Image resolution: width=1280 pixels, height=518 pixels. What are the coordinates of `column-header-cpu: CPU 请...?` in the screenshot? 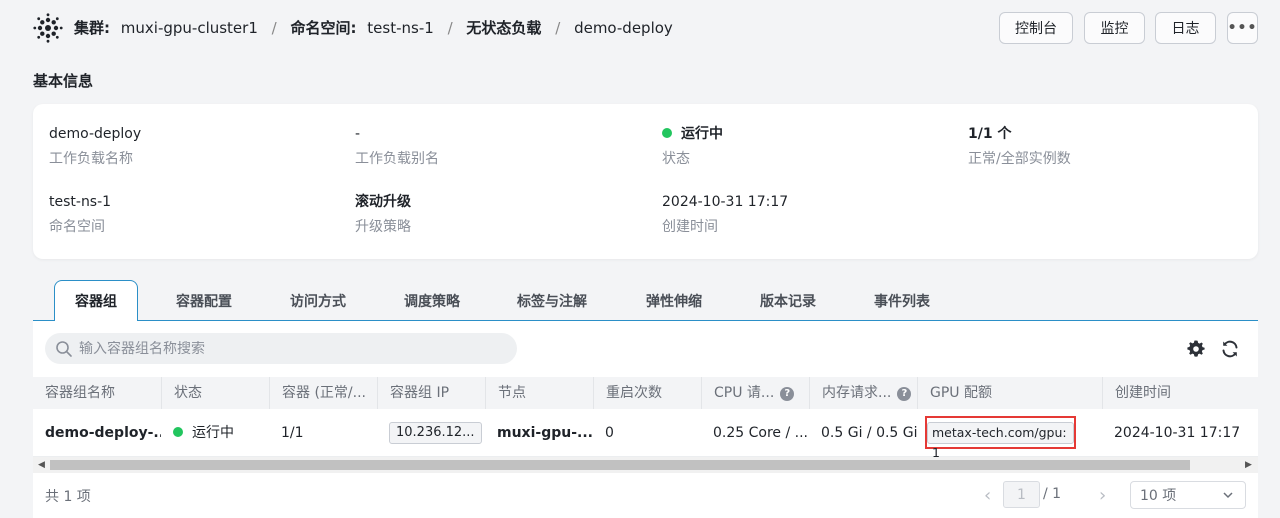 It's located at (755, 393).